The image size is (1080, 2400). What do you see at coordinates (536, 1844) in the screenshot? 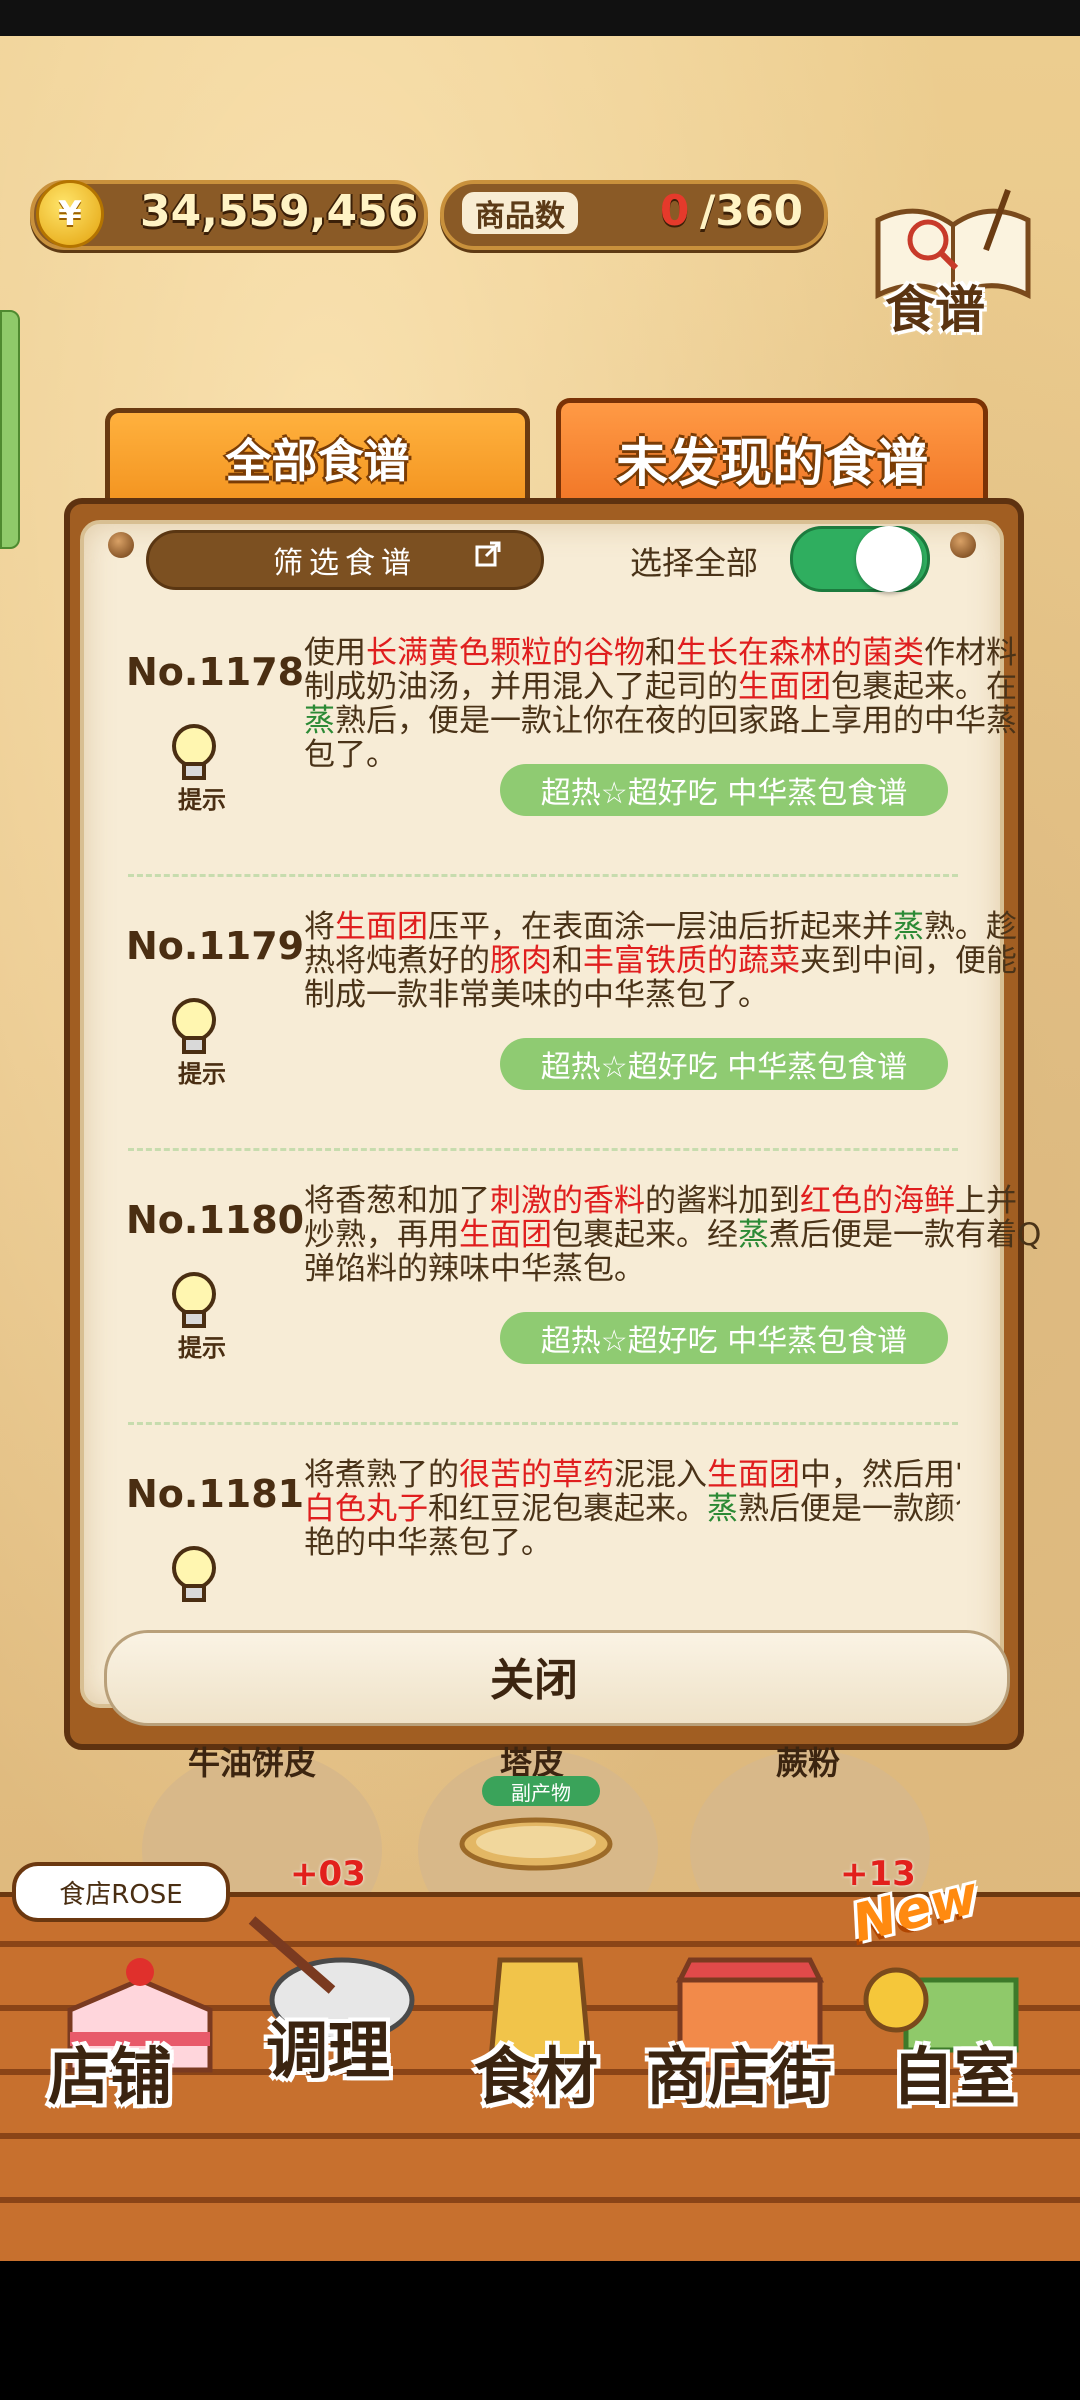
I see `tart-crust-icon` at bounding box center [536, 1844].